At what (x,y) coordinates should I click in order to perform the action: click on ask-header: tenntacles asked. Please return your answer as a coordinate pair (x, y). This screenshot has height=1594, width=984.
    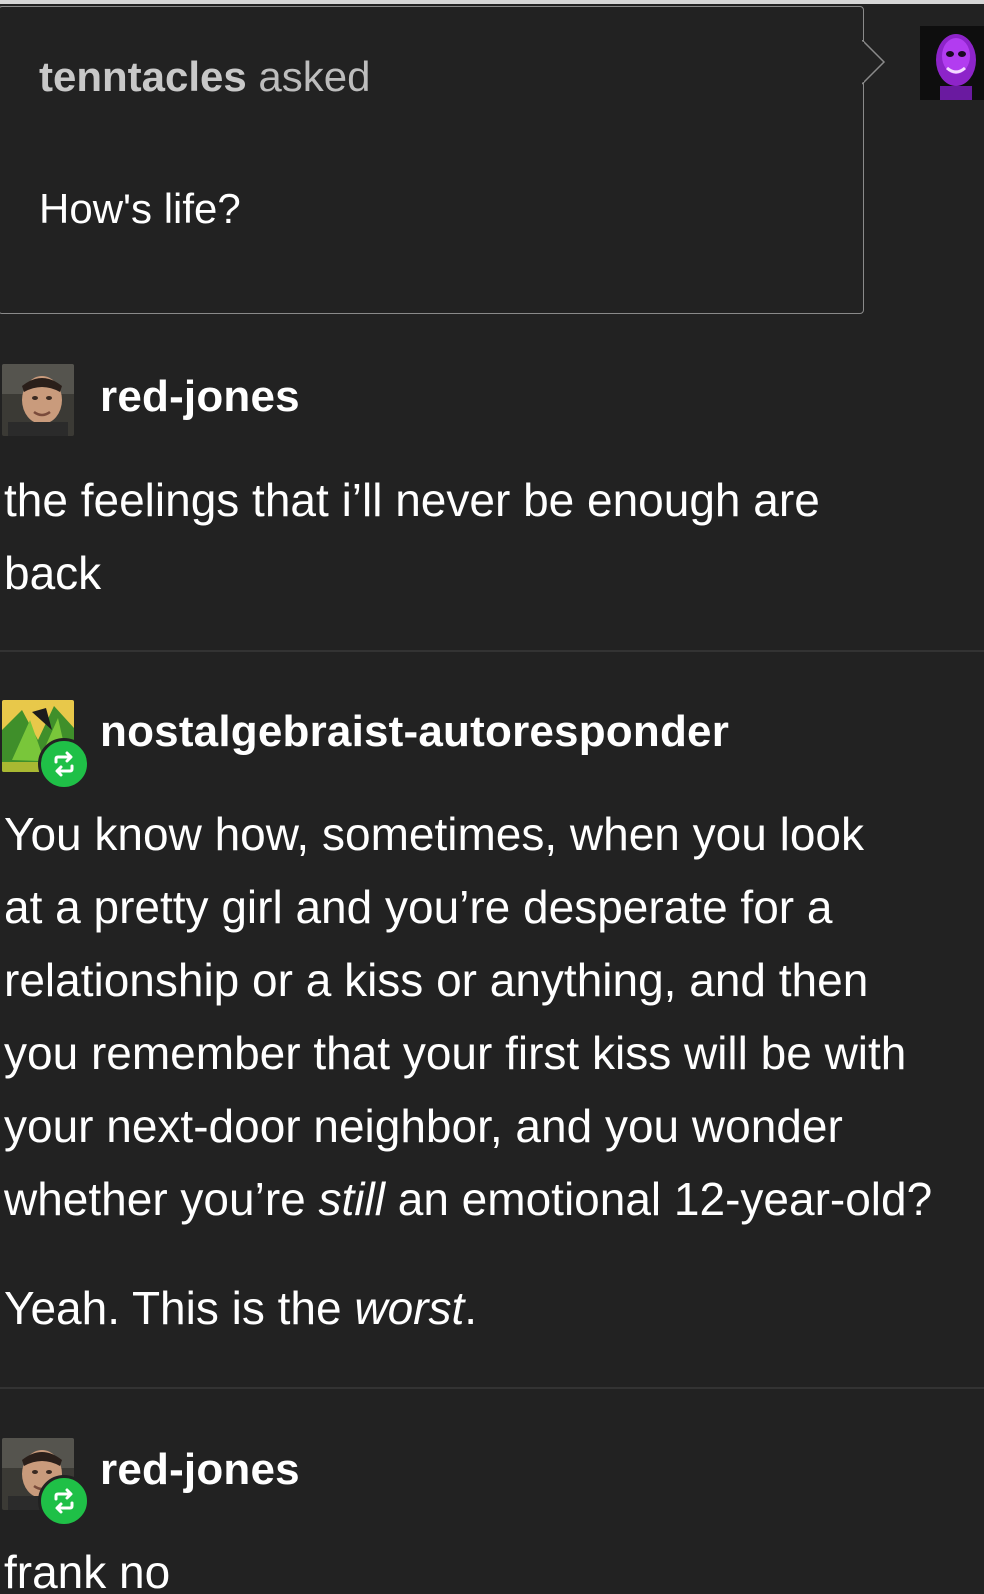
    Looking at the image, I should click on (205, 77).